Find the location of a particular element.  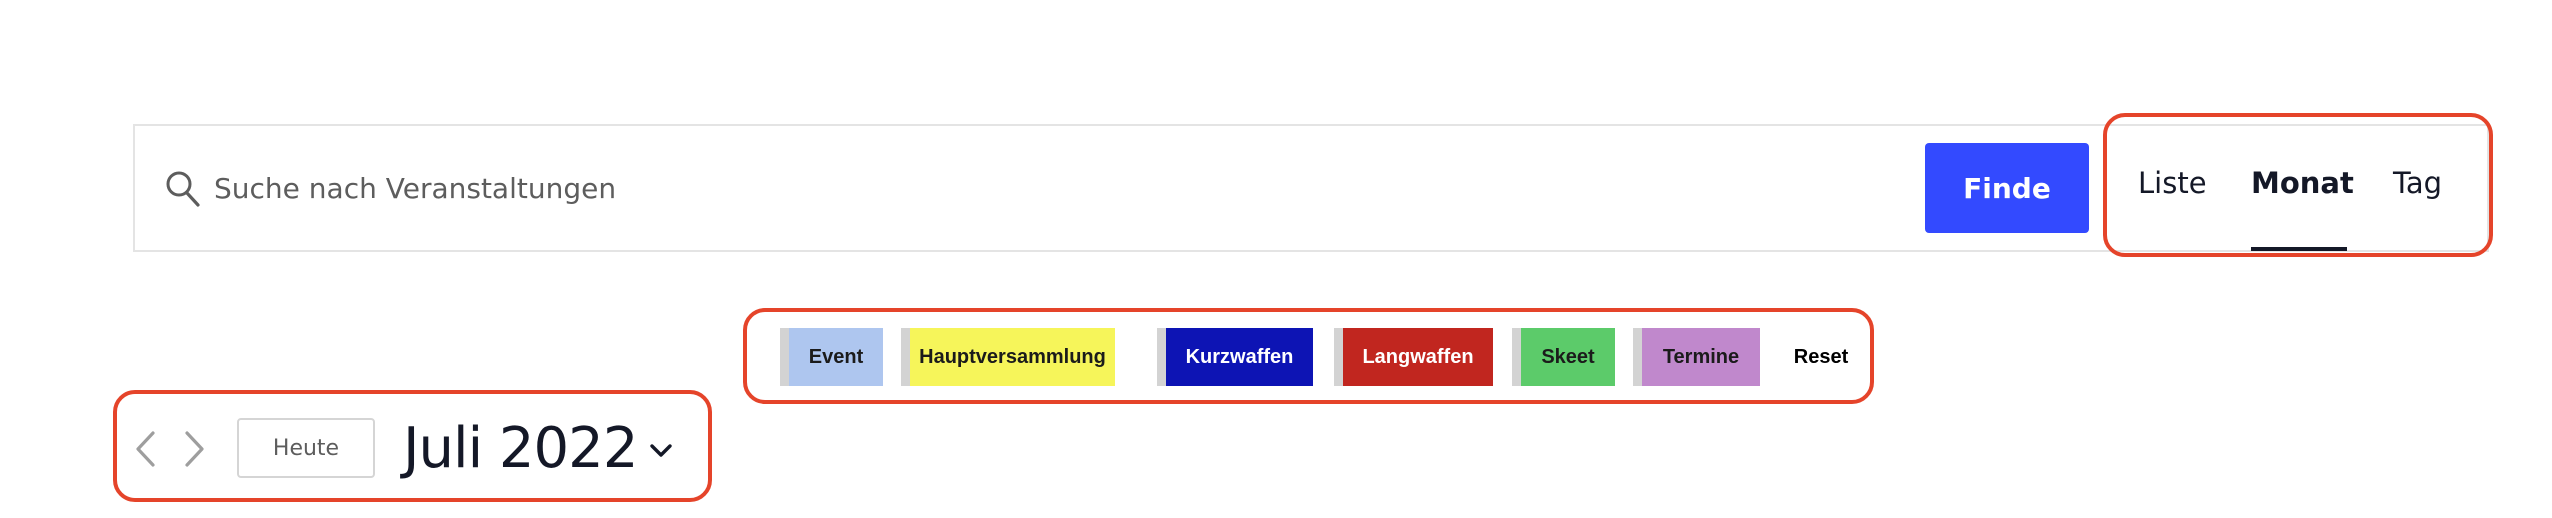

search-input is located at coordinates (1044, 188).